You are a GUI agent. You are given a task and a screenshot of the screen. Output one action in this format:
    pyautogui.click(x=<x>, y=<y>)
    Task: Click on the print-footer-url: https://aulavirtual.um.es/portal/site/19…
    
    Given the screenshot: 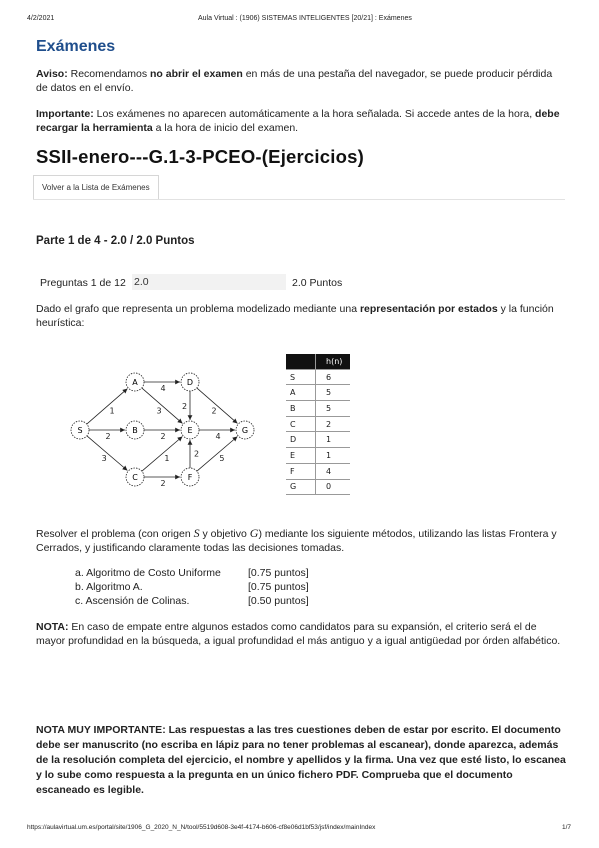 What is the action you would take?
    pyautogui.click(x=201, y=827)
    